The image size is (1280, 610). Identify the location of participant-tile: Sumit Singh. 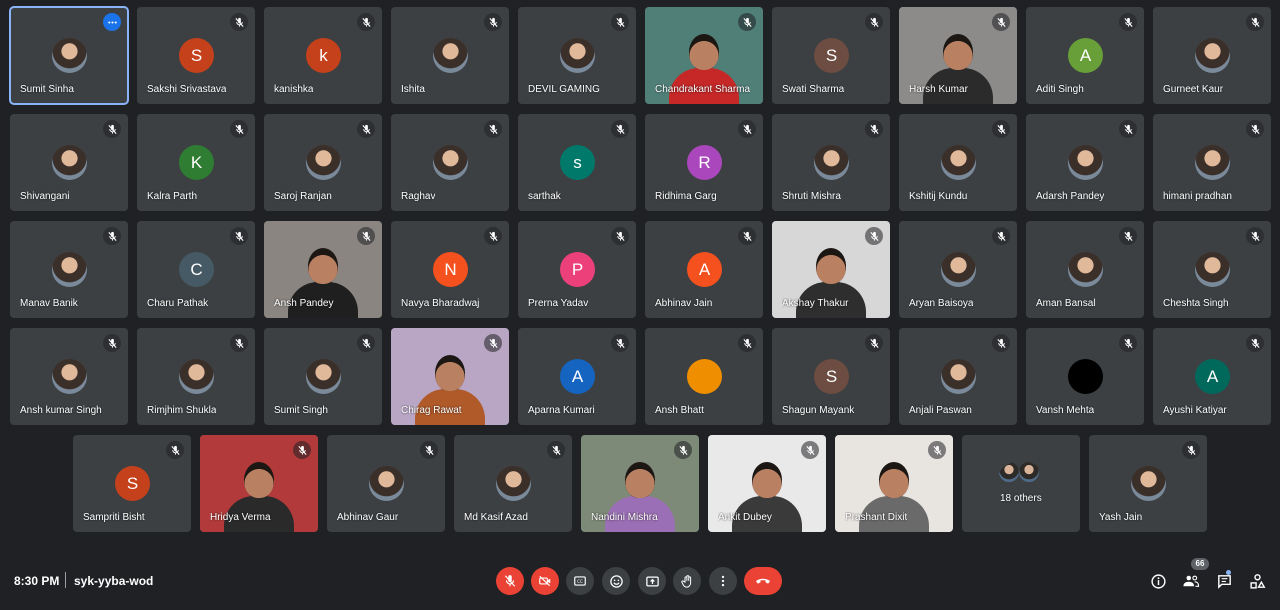
(323, 376).